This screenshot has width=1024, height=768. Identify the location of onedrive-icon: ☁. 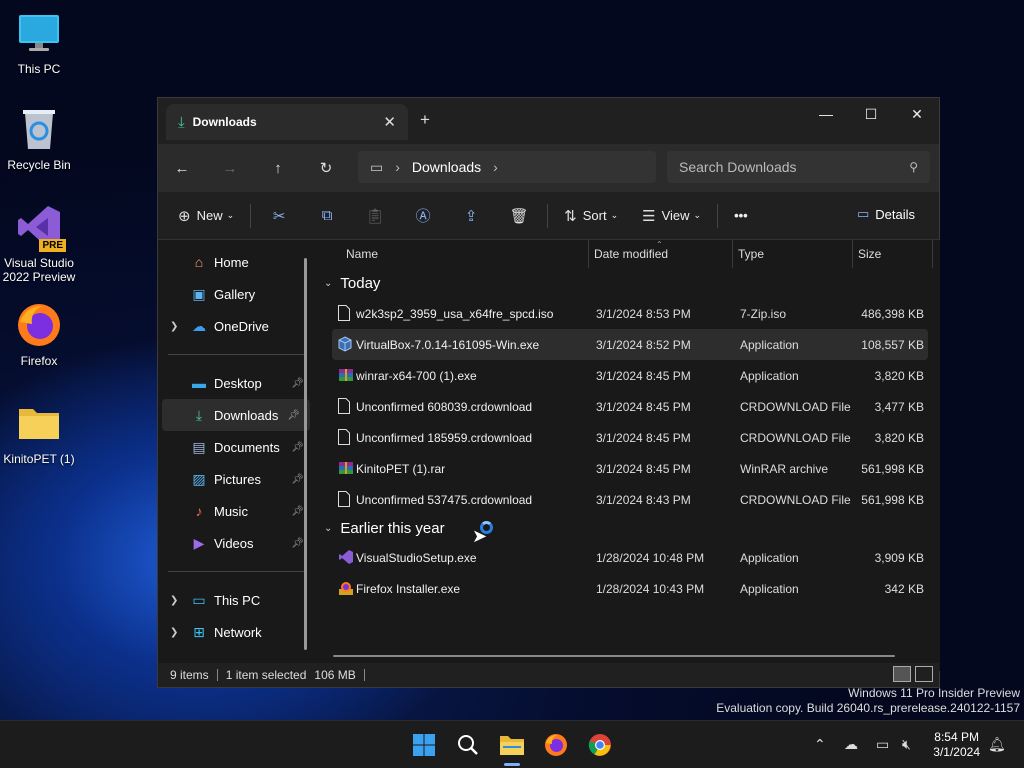
(199, 325).